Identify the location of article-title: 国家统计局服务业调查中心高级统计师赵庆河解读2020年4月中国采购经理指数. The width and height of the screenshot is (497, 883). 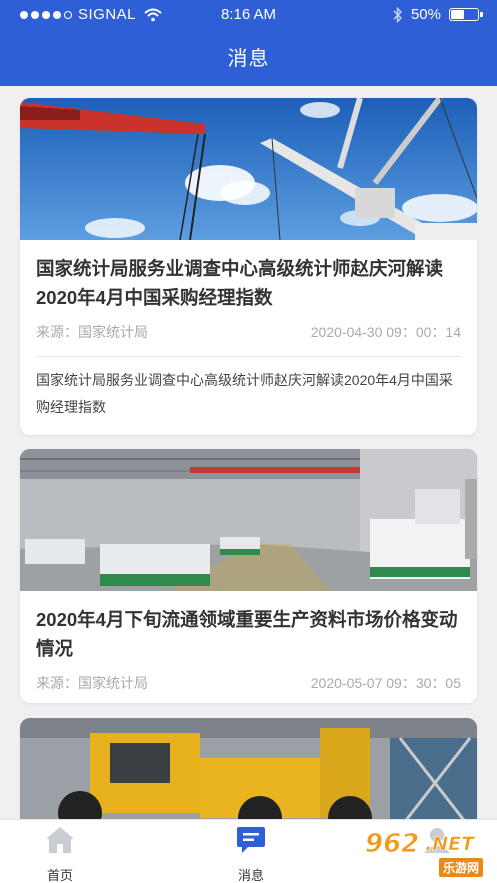
(248, 276).